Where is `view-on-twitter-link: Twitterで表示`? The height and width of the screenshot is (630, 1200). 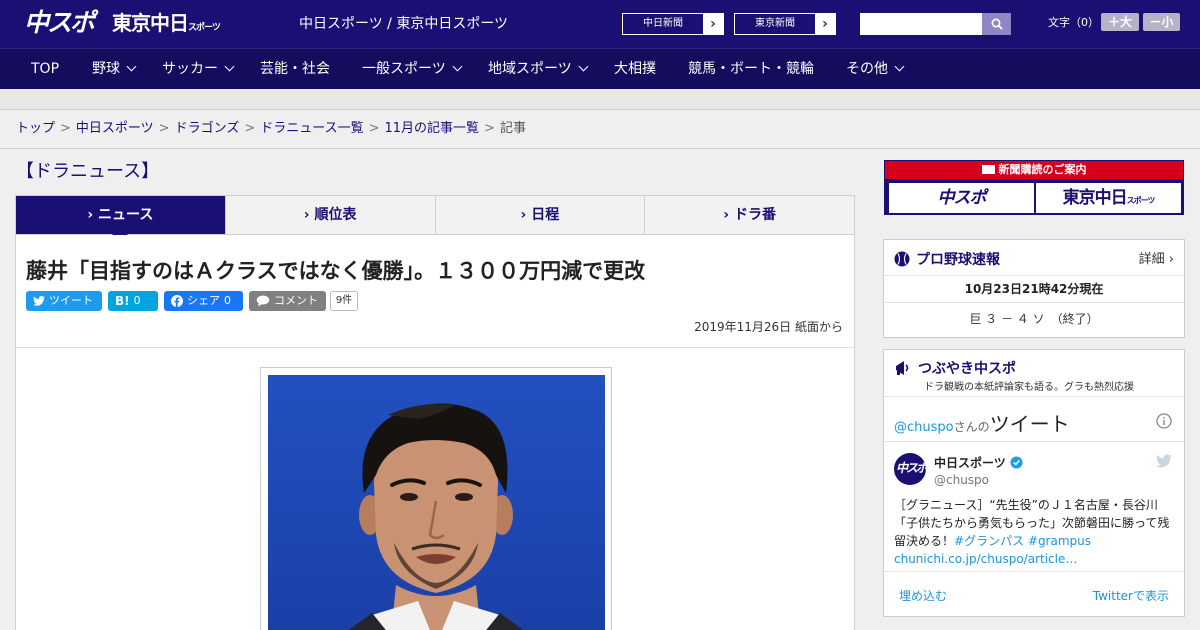 view-on-twitter-link: Twitterで表示 is located at coordinates (1131, 595).